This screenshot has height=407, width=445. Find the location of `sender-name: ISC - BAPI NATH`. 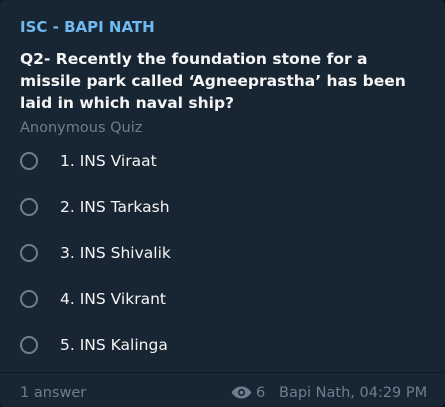

sender-name: ISC - BAPI NATH is located at coordinates (87, 27).